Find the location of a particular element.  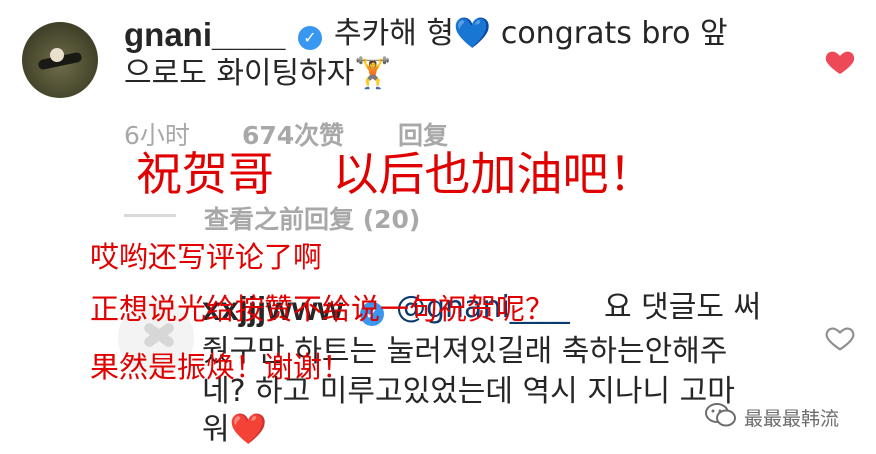

wechat-icon is located at coordinates (720, 415).